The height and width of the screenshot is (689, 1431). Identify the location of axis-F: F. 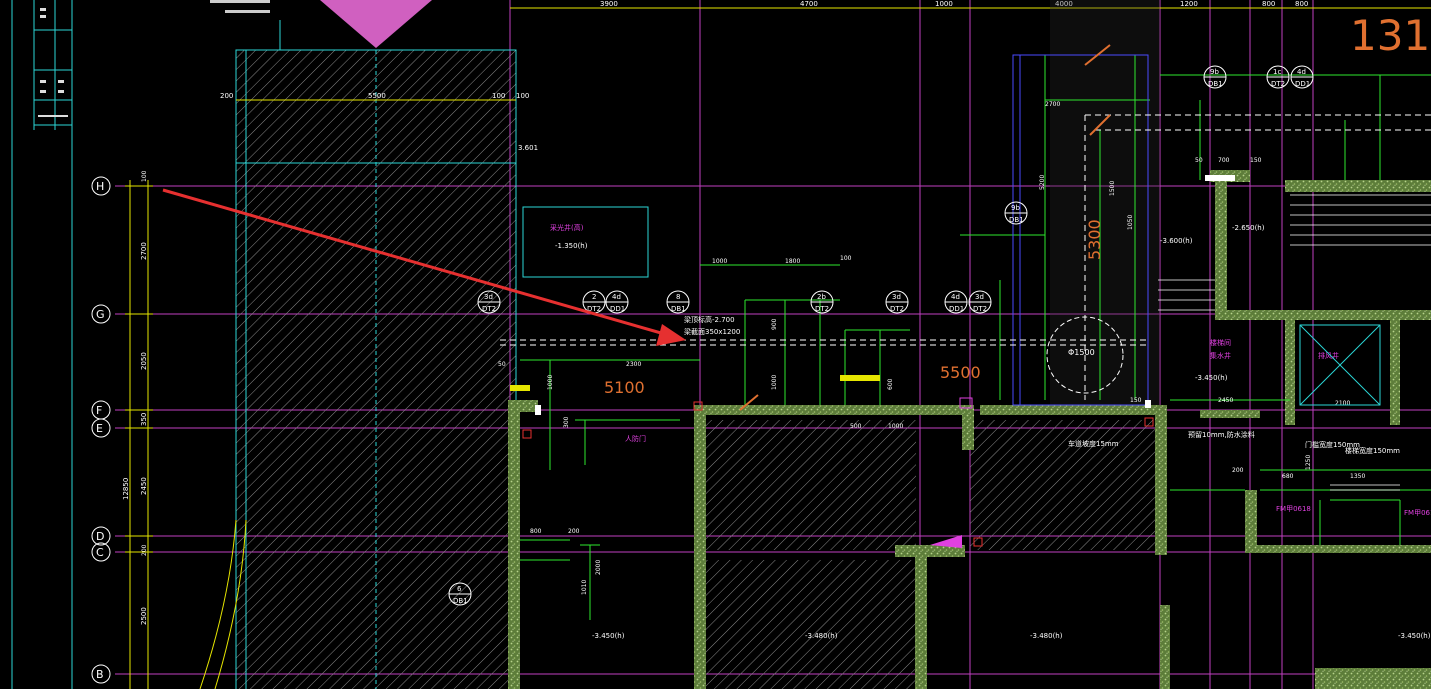
(99, 410).